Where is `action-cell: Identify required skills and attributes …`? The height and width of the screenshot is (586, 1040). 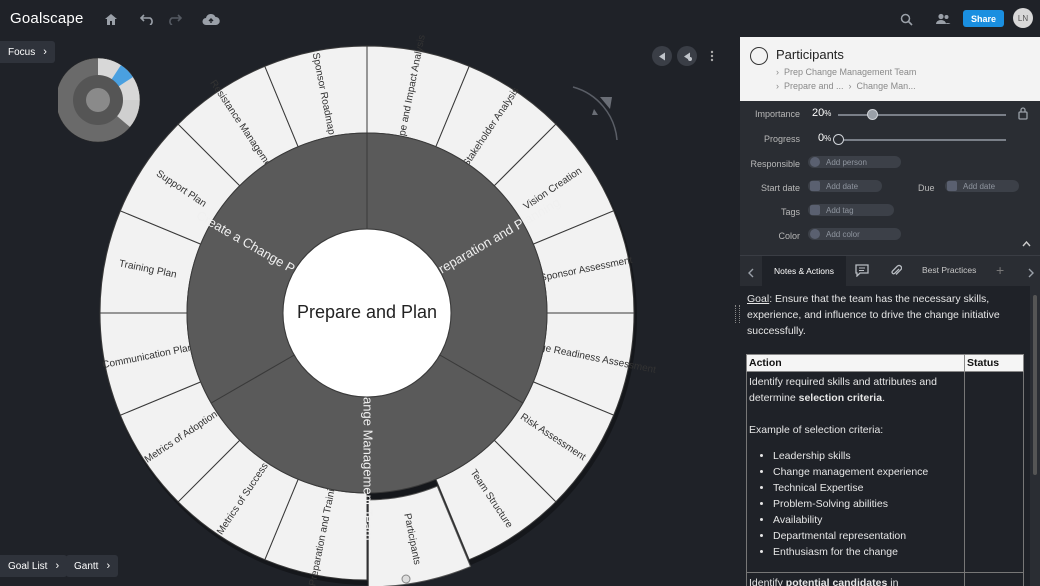
action-cell: Identify required skills and attributes … is located at coordinates (855, 472).